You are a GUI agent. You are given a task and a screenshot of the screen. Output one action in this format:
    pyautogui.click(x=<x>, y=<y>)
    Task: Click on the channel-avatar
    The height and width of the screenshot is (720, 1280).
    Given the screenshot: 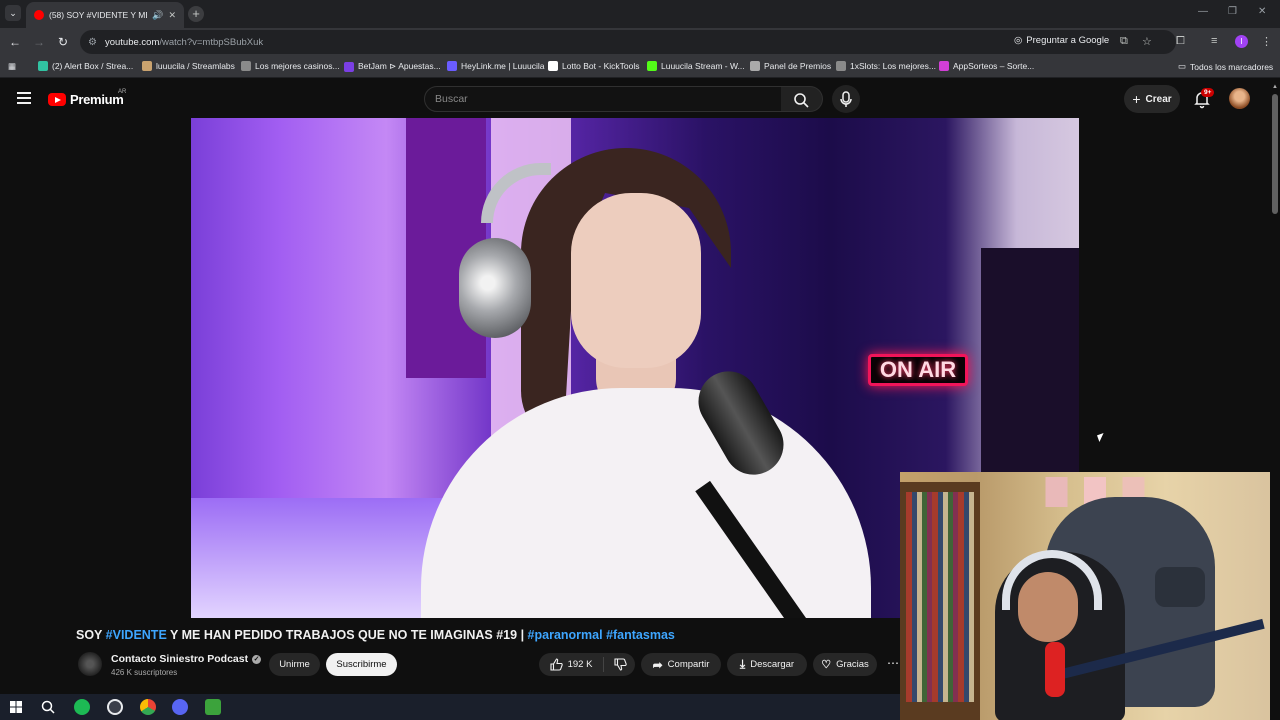 What is the action you would take?
    pyautogui.click(x=90, y=664)
    